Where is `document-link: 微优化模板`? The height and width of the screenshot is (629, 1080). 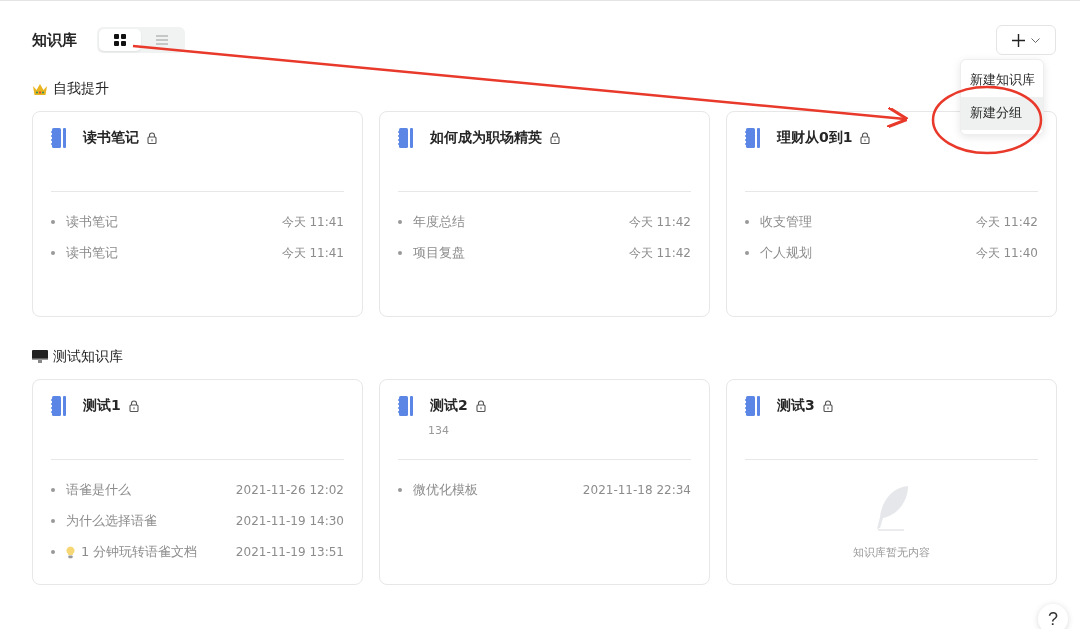 document-link: 微优化模板 is located at coordinates (445, 490).